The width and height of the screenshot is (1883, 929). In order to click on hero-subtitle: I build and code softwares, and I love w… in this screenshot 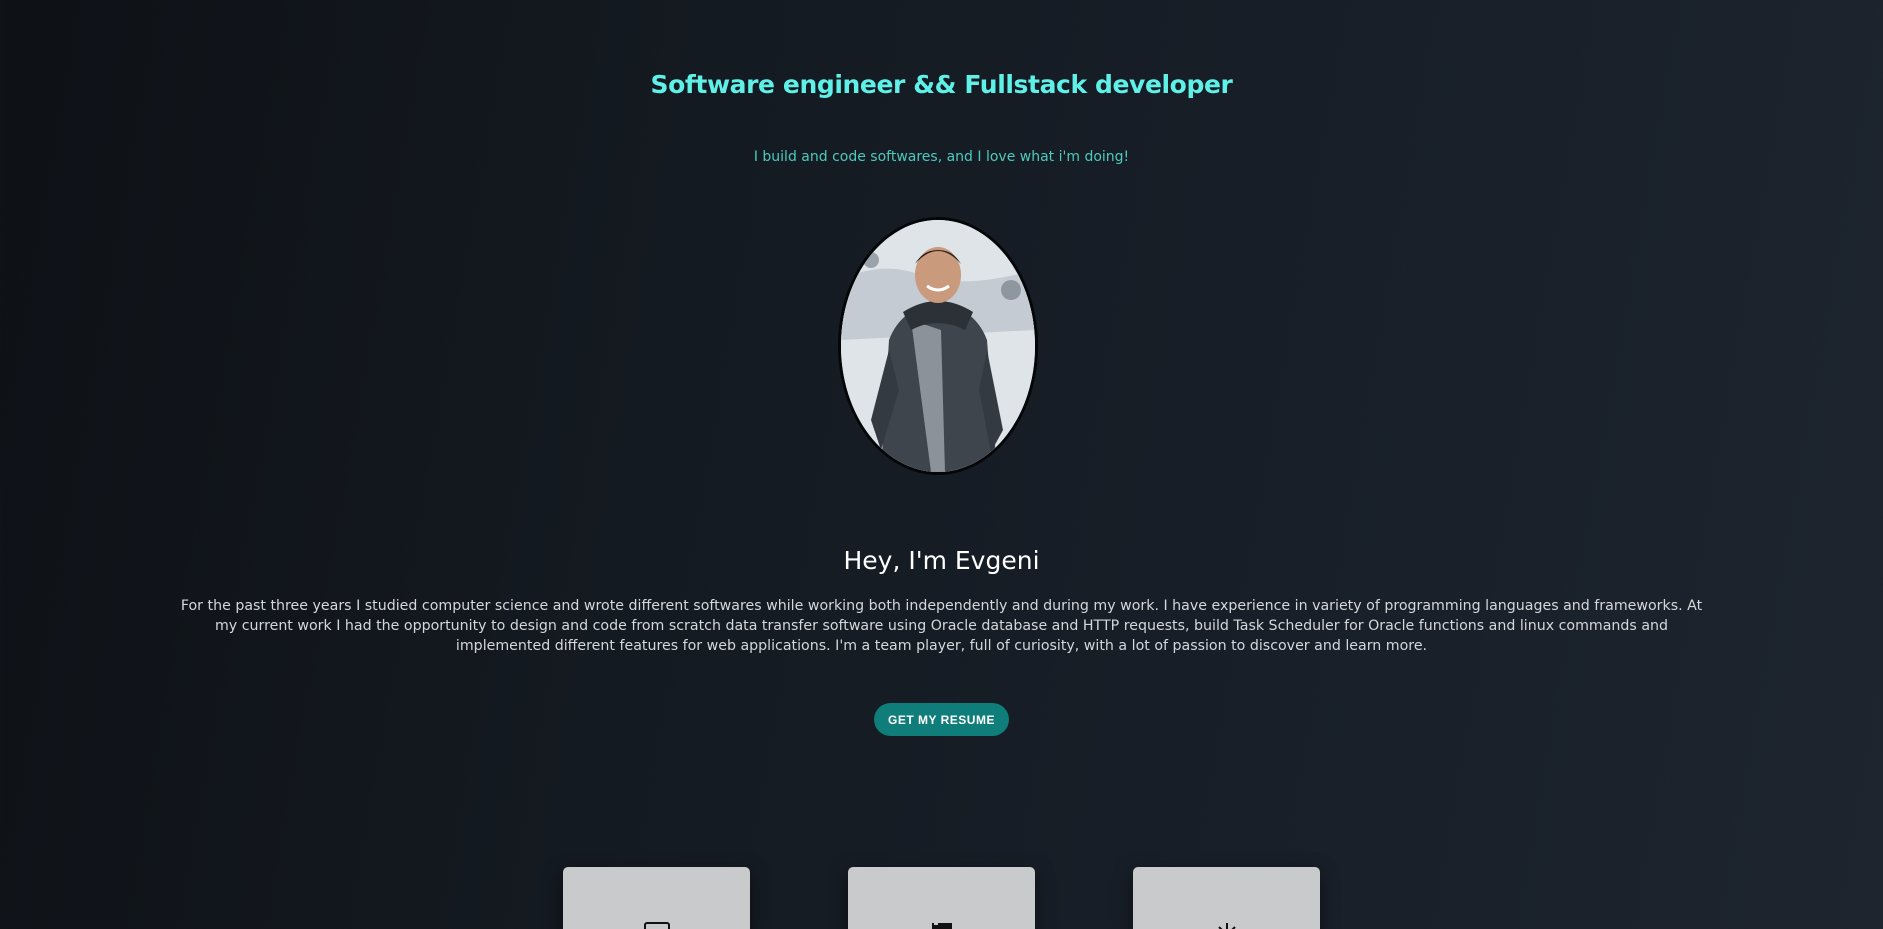, I will do `click(941, 157)`.